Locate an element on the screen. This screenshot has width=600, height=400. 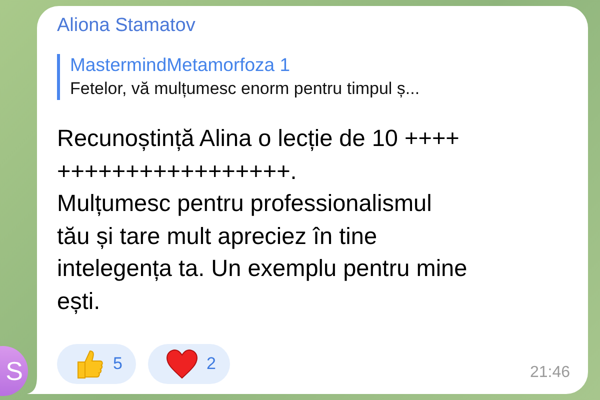
reaction-button: 5 is located at coordinates (96, 364).